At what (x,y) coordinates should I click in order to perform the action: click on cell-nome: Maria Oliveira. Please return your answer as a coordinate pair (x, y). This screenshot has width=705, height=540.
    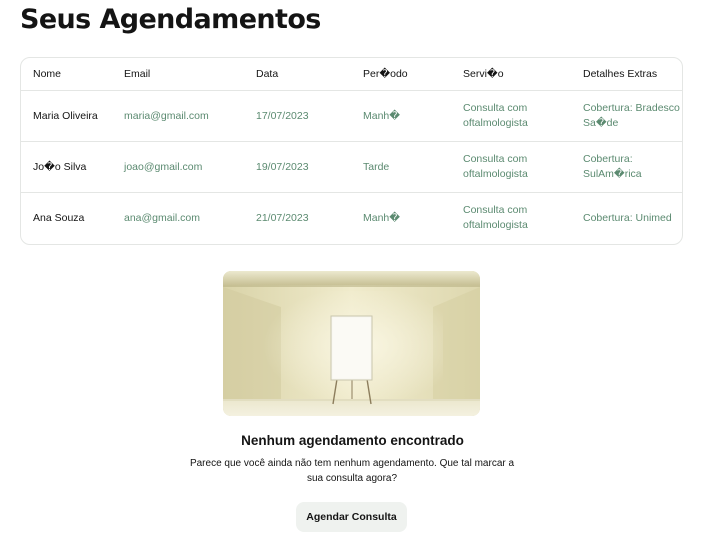
    Looking at the image, I should click on (66, 116).